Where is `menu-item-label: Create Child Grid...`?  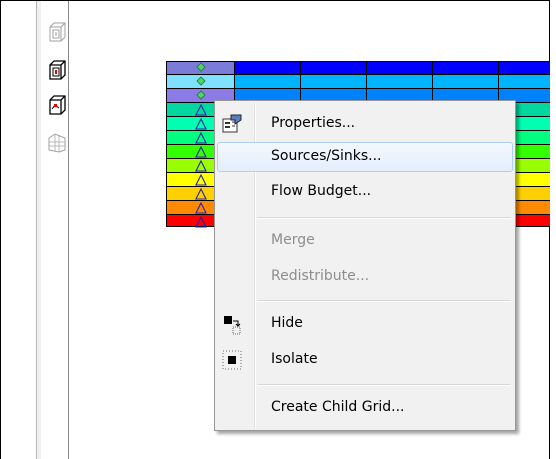
menu-item-label: Create Child Grid... is located at coordinates (338, 407).